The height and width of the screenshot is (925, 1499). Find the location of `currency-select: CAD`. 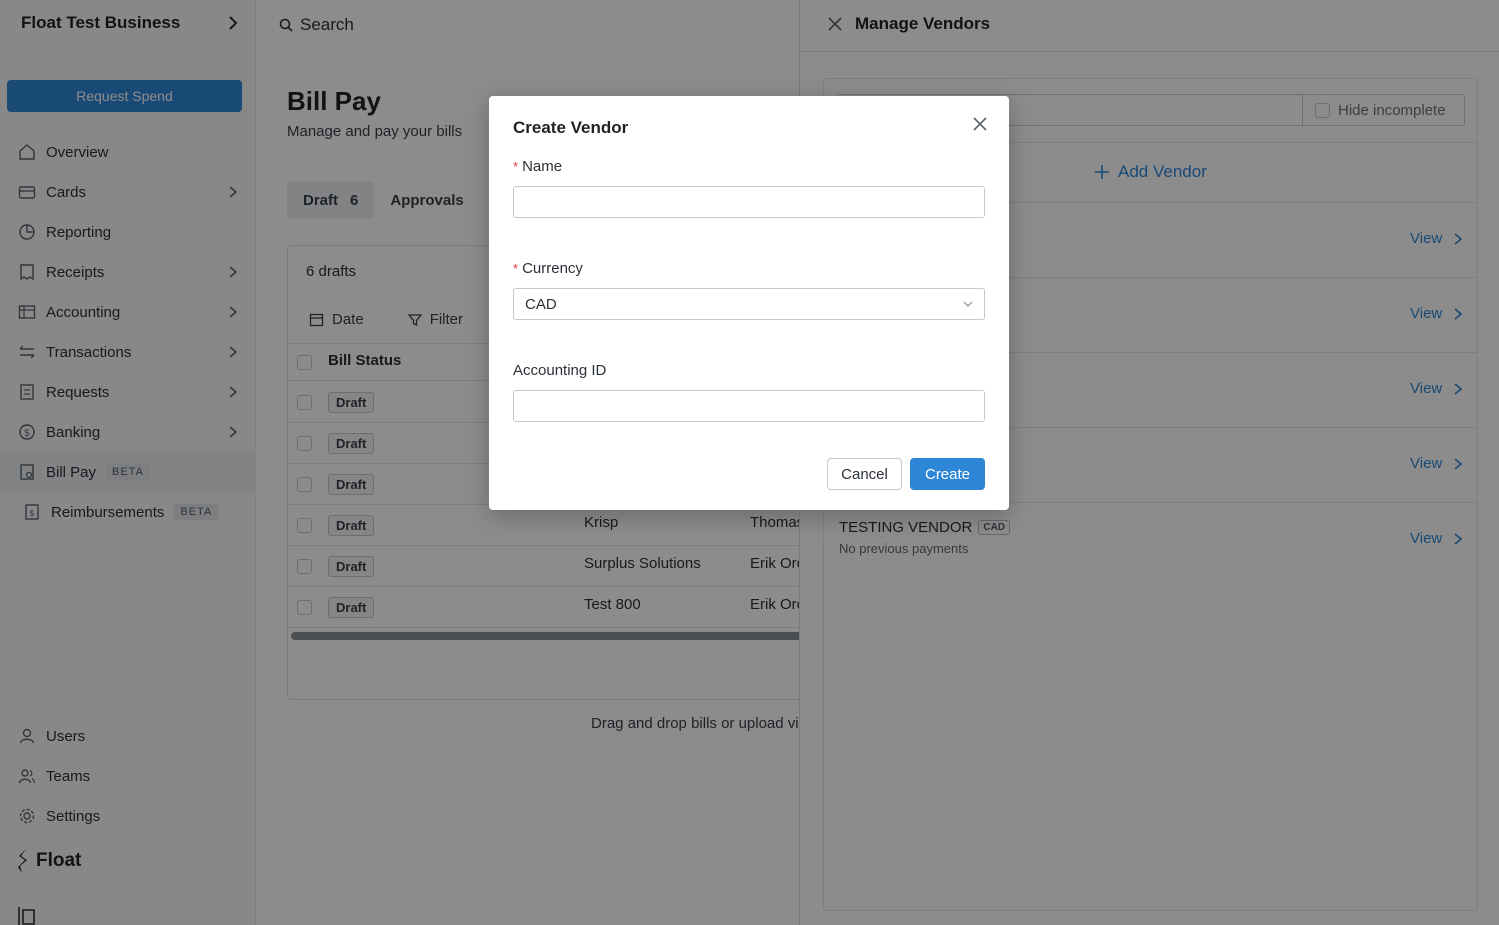

currency-select: CAD is located at coordinates (749, 304).